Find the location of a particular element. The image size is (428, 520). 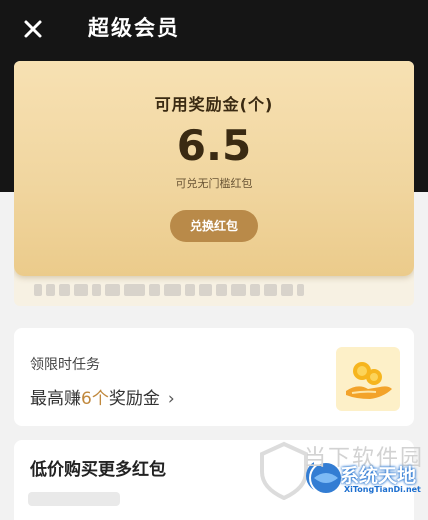

buy-more-title: 低价购买更多红包 is located at coordinates (98, 470).